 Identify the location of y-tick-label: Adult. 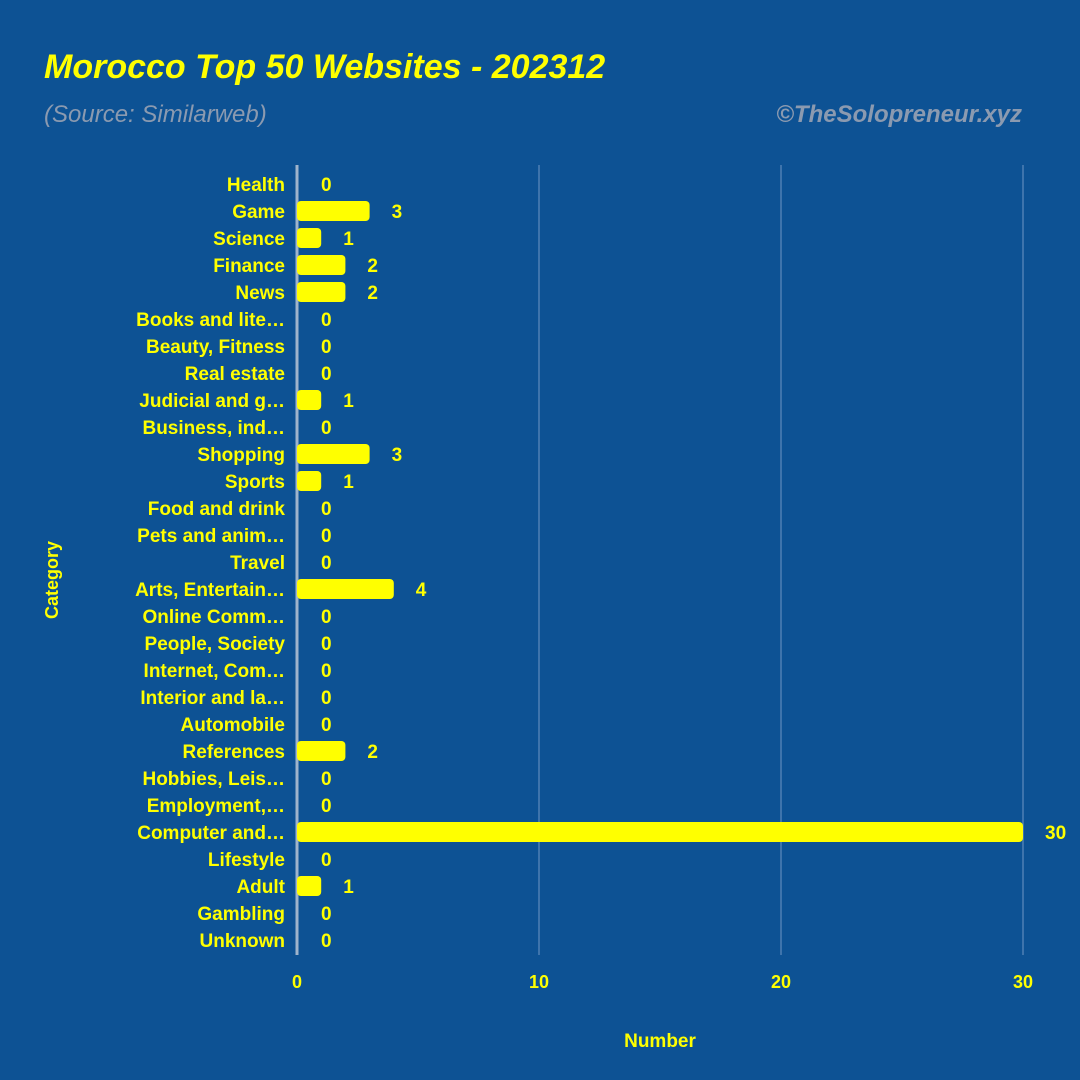
(260, 887).